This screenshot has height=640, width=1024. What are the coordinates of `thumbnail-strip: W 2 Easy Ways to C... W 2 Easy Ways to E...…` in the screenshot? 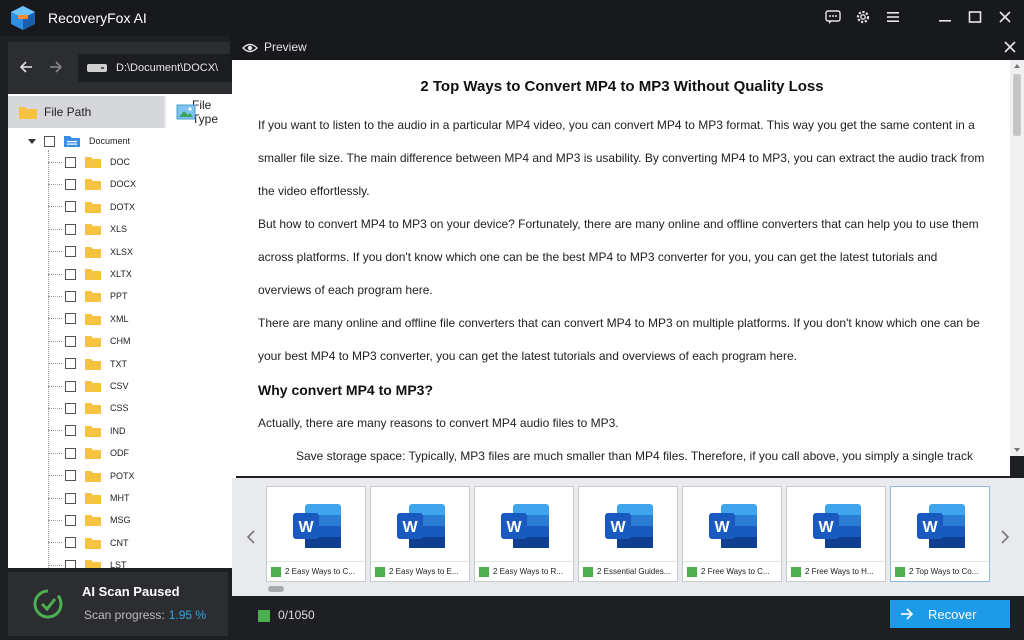 It's located at (628, 537).